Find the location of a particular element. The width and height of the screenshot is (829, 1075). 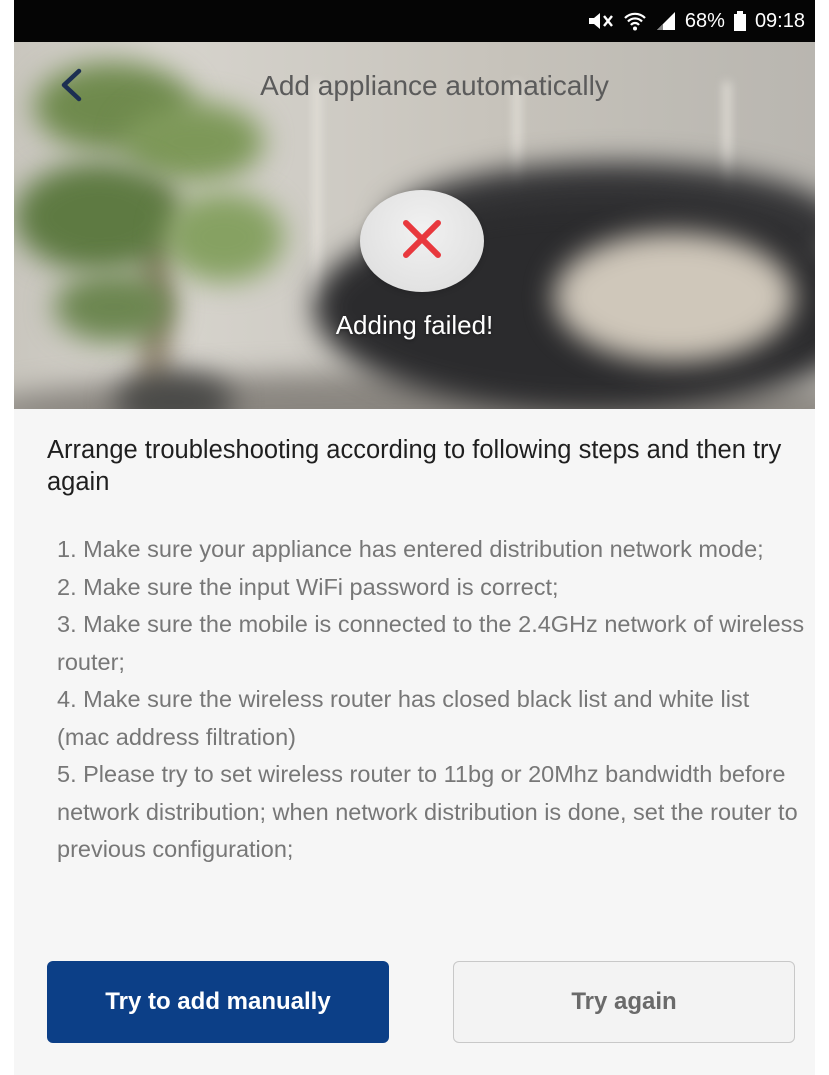

battery-percentage: 68% is located at coordinates (704, 20).